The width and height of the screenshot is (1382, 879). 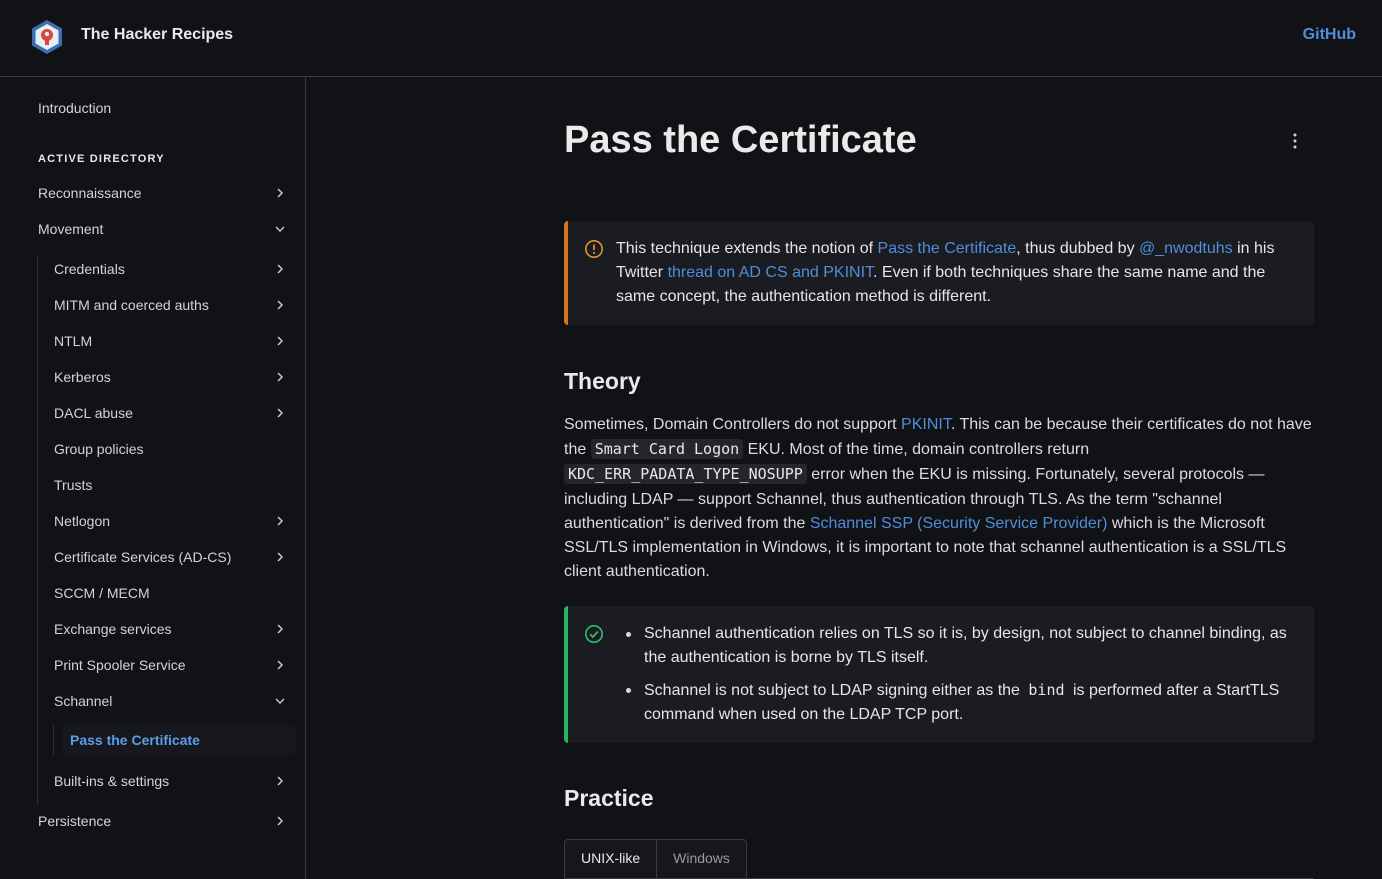 What do you see at coordinates (740, 140) in the screenshot?
I see `page-title: Pass the Certificate` at bounding box center [740, 140].